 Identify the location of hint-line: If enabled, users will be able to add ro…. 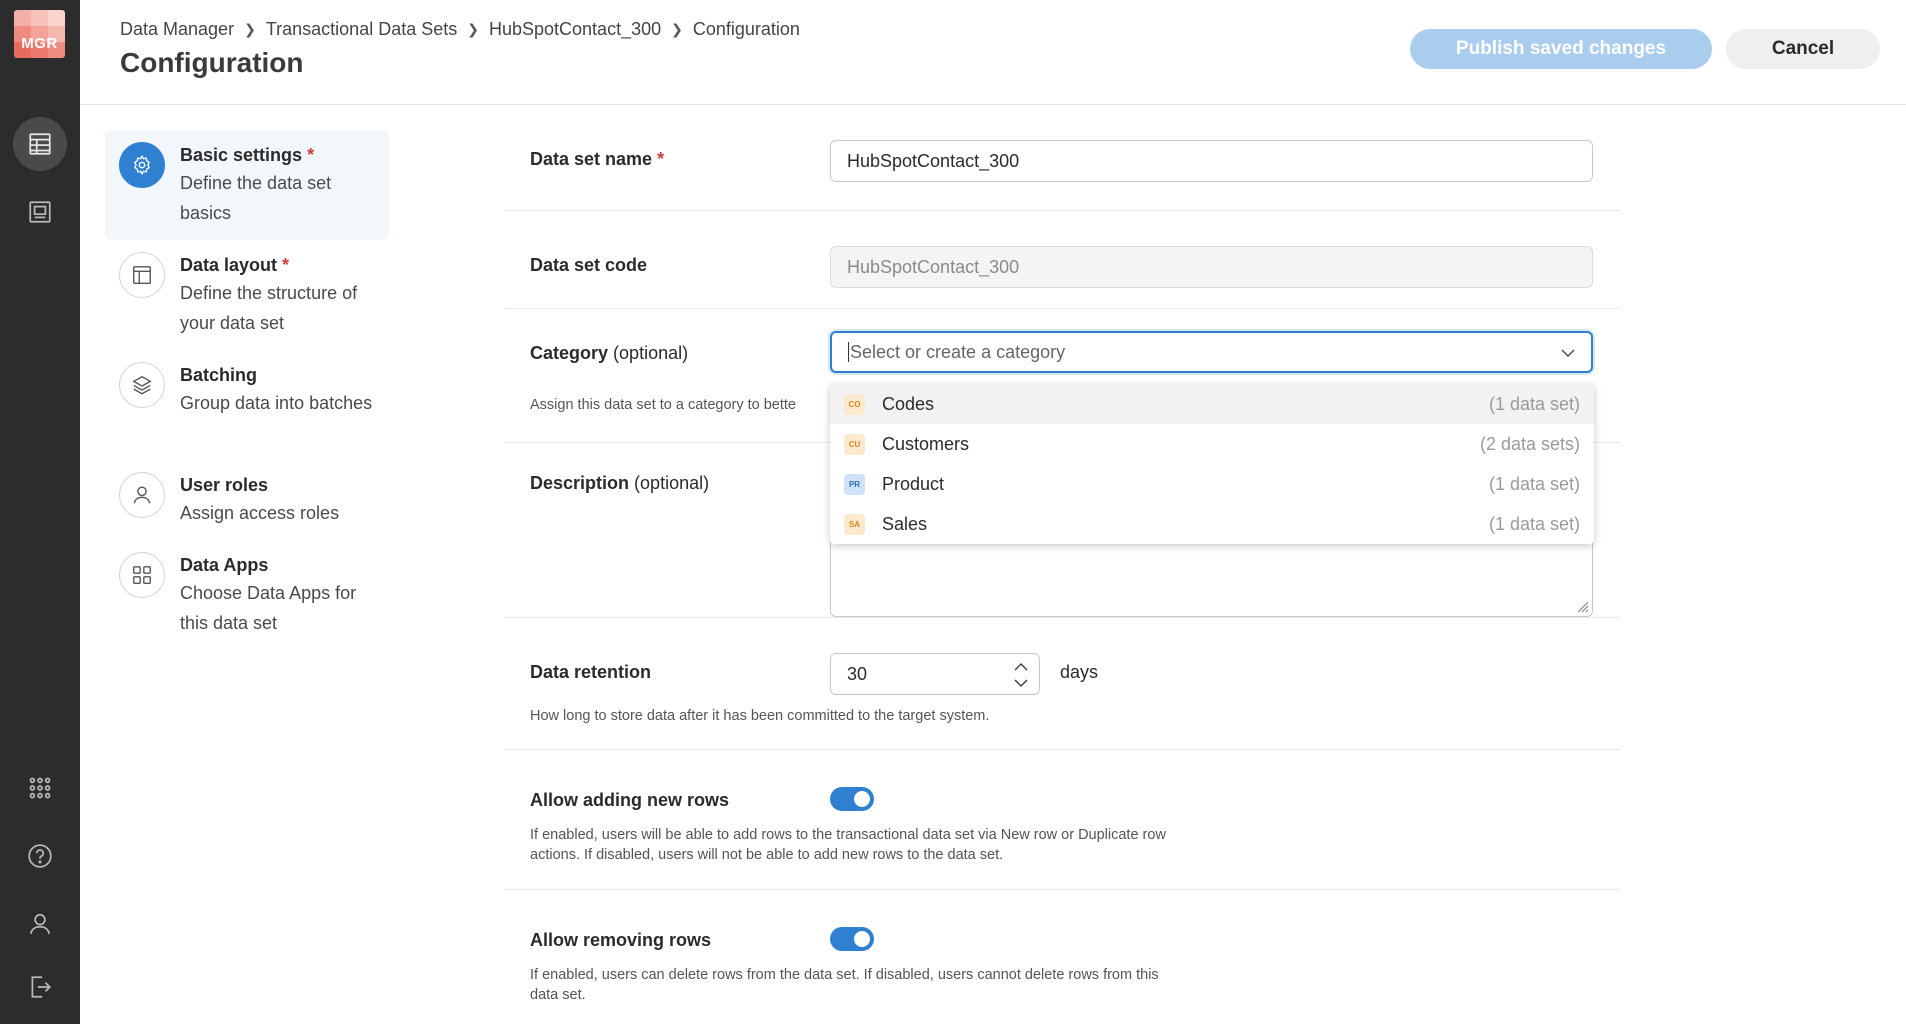
(848, 835).